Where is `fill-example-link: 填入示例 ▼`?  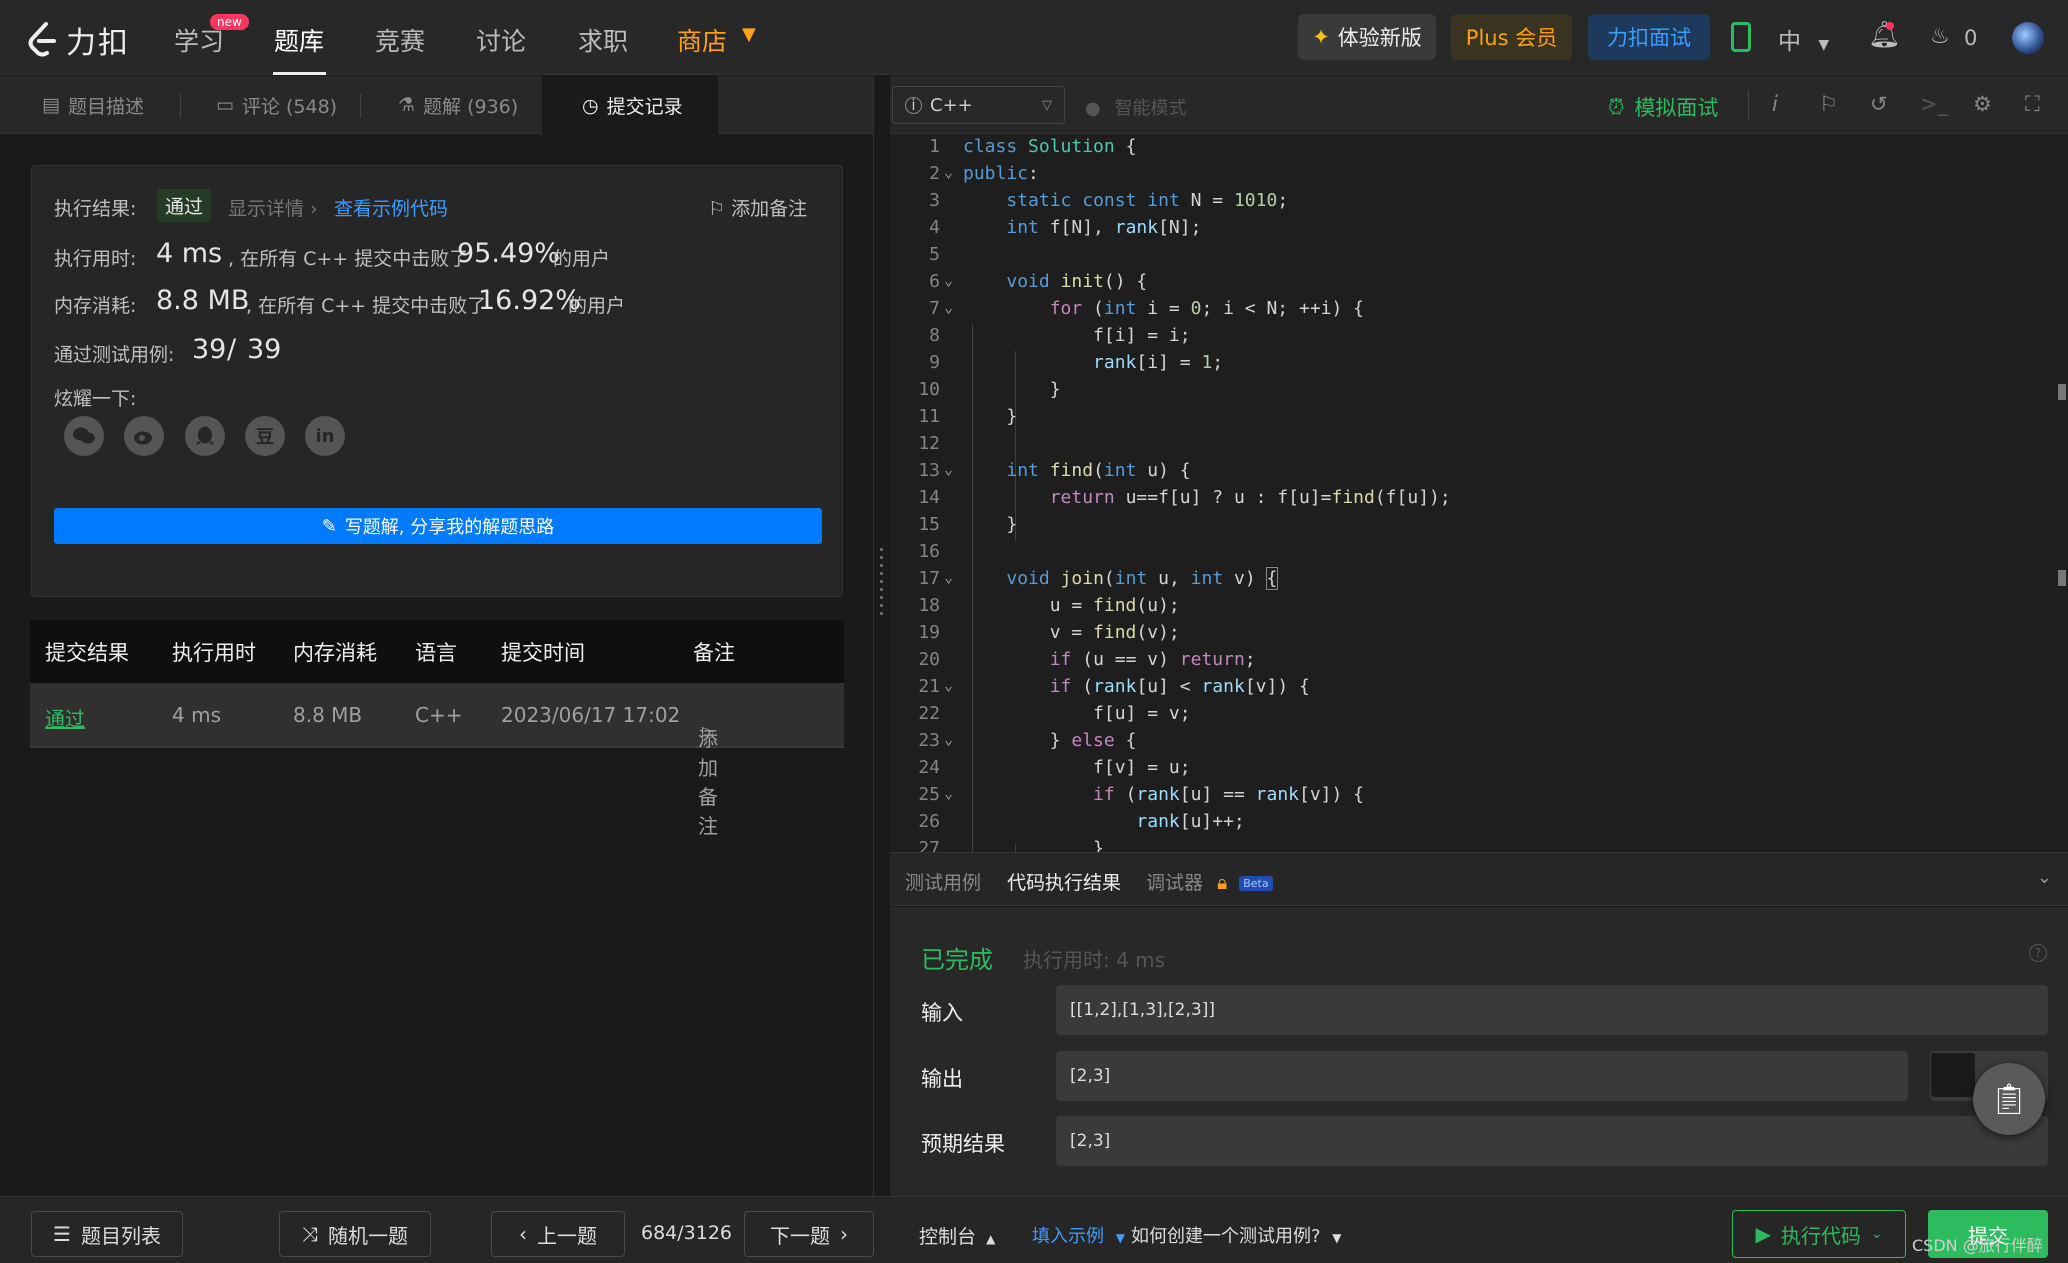 fill-example-link: 填入示例 ▼ is located at coordinates (1078, 1235).